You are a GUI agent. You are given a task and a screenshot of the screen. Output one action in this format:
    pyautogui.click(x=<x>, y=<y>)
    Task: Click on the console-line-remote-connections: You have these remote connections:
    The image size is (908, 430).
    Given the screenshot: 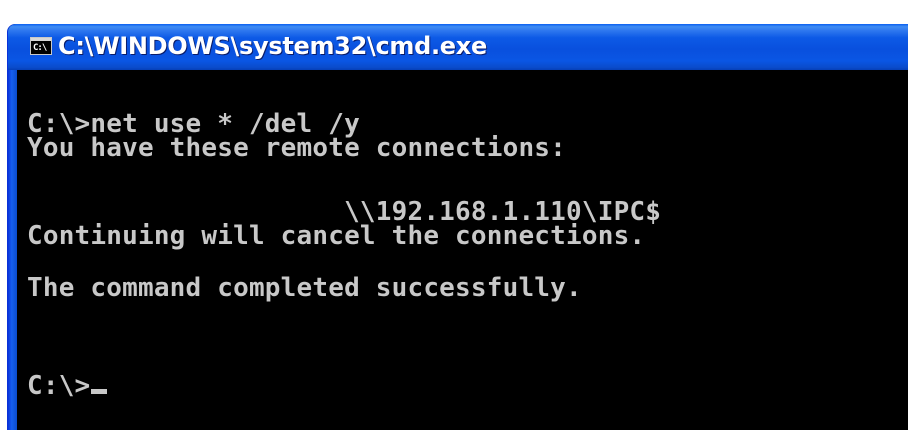 What is the action you would take?
    pyautogui.click(x=297, y=148)
    